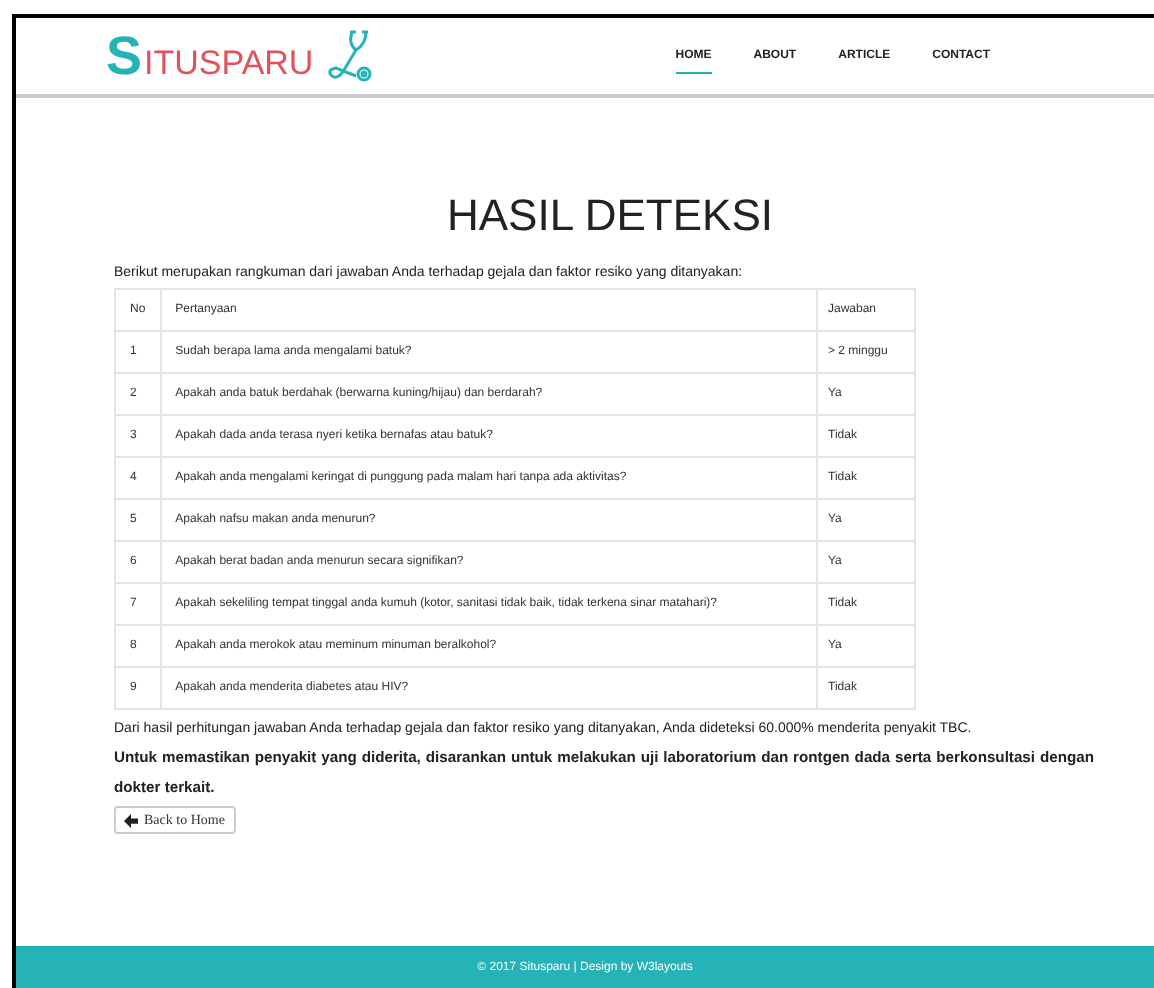  I want to click on logo-initial: S, so click(124, 57).